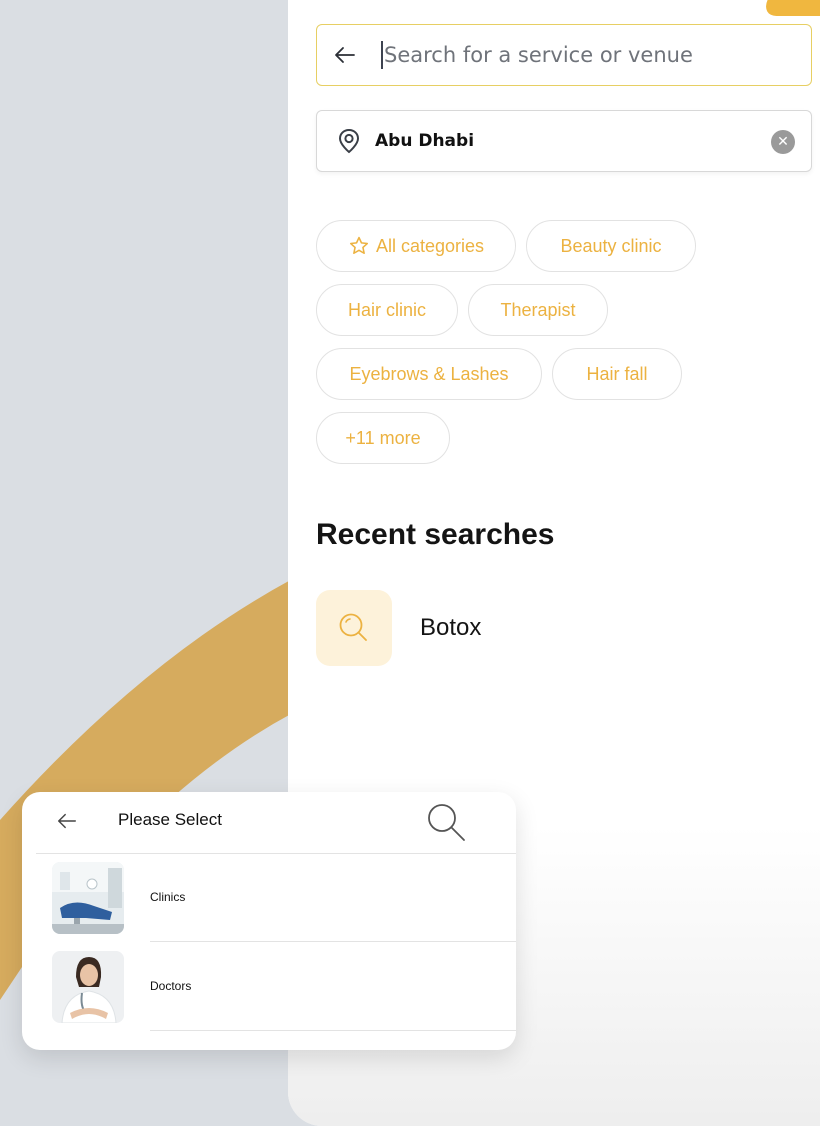 This screenshot has height=1126, width=820. What do you see at coordinates (790, 8) in the screenshot?
I see `top-accent-decoration` at bounding box center [790, 8].